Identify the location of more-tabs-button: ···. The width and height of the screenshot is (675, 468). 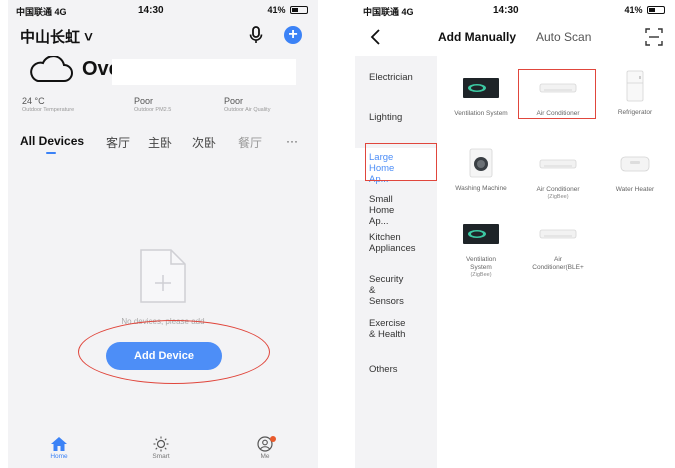
(292, 141).